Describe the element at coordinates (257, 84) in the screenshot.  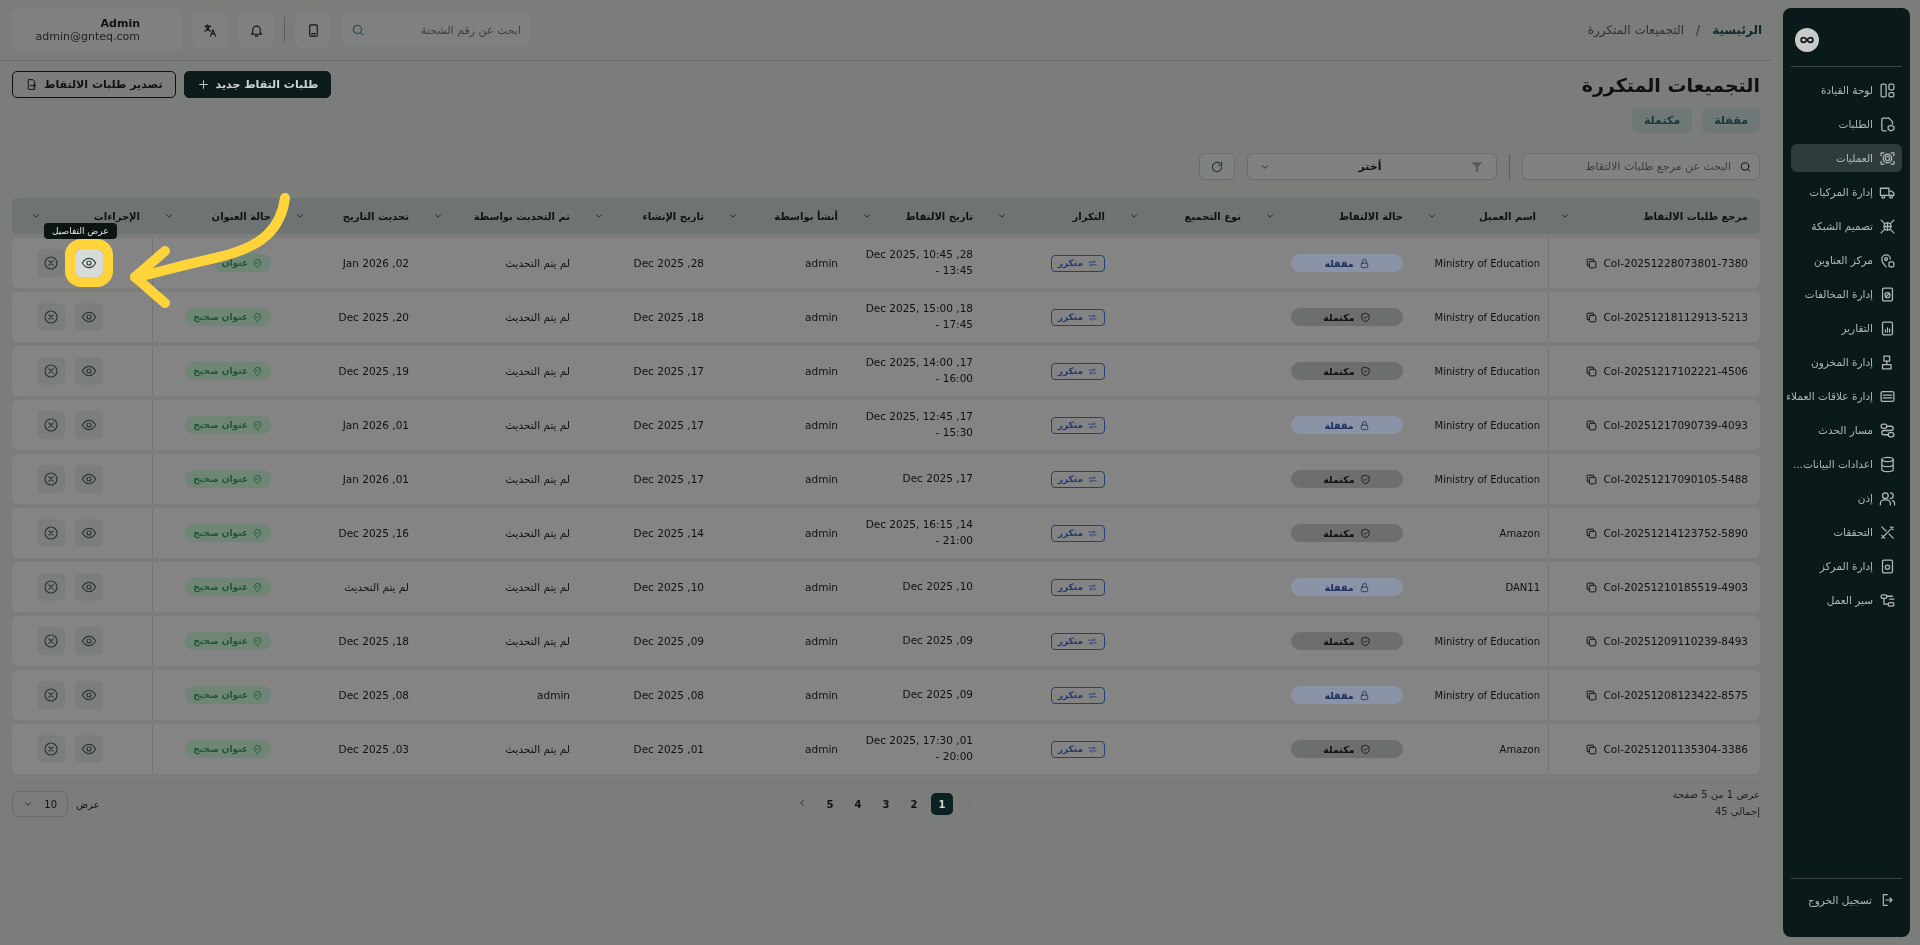
I see `new-request-button: طلبات التقاط جديد` at that location.